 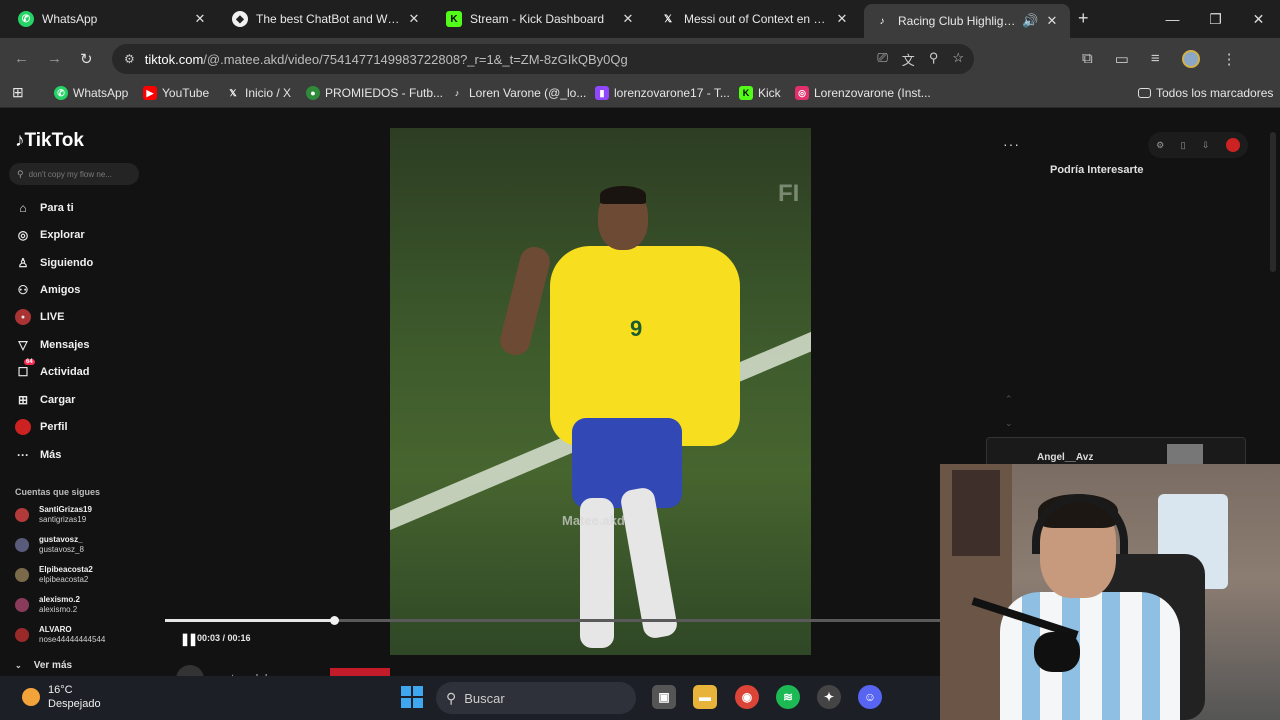 I want to click on tab-tiktok: ♪ Racing Club Highlights: M 🔊 ✕, so click(x=967, y=21).